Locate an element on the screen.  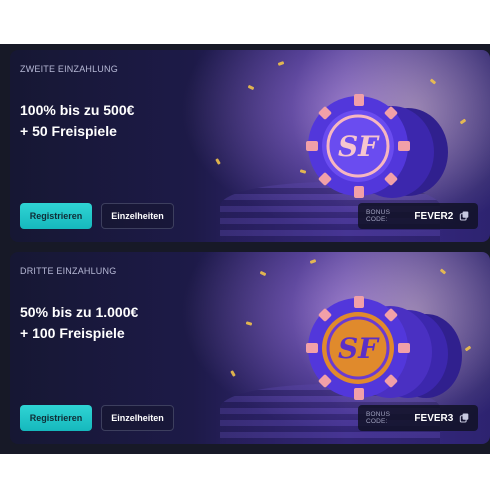
bonus-code-value: FEVER2 is located at coordinates (434, 216).